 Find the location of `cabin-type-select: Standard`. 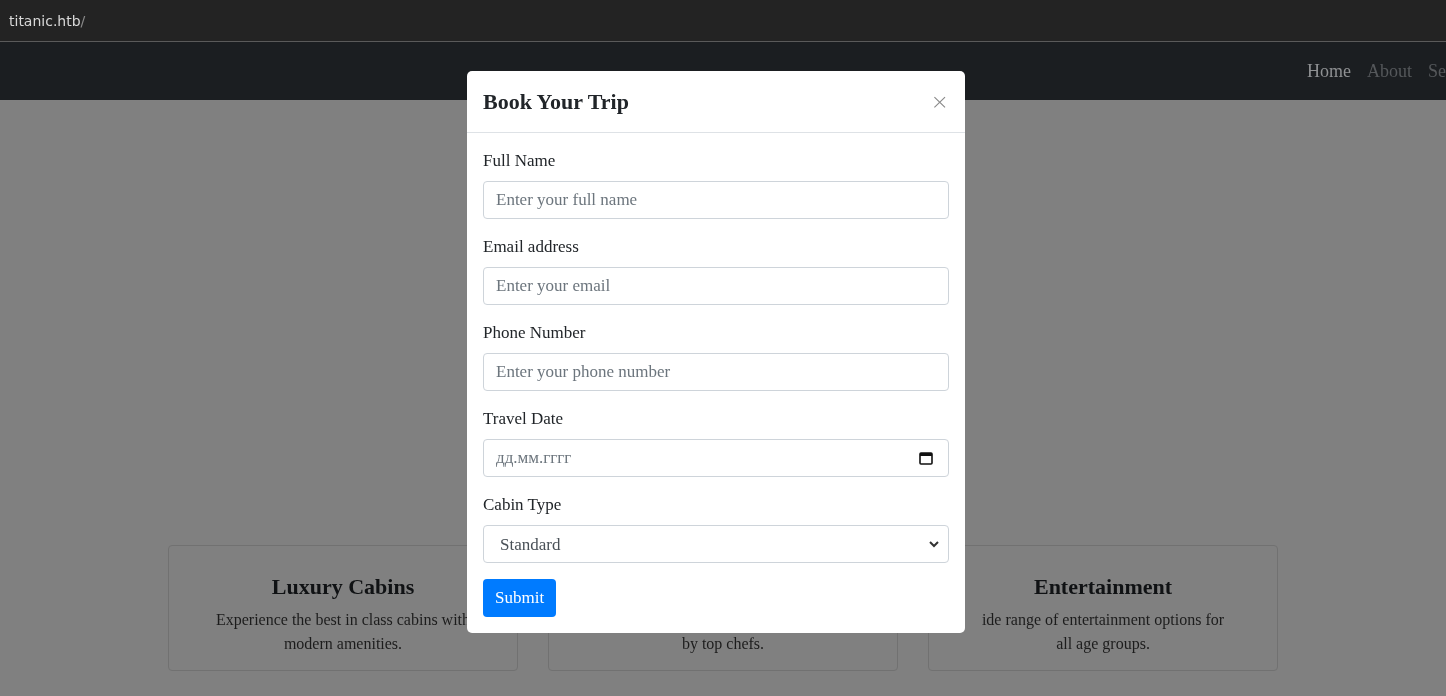

cabin-type-select: Standard is located at coordinates (716, 544).